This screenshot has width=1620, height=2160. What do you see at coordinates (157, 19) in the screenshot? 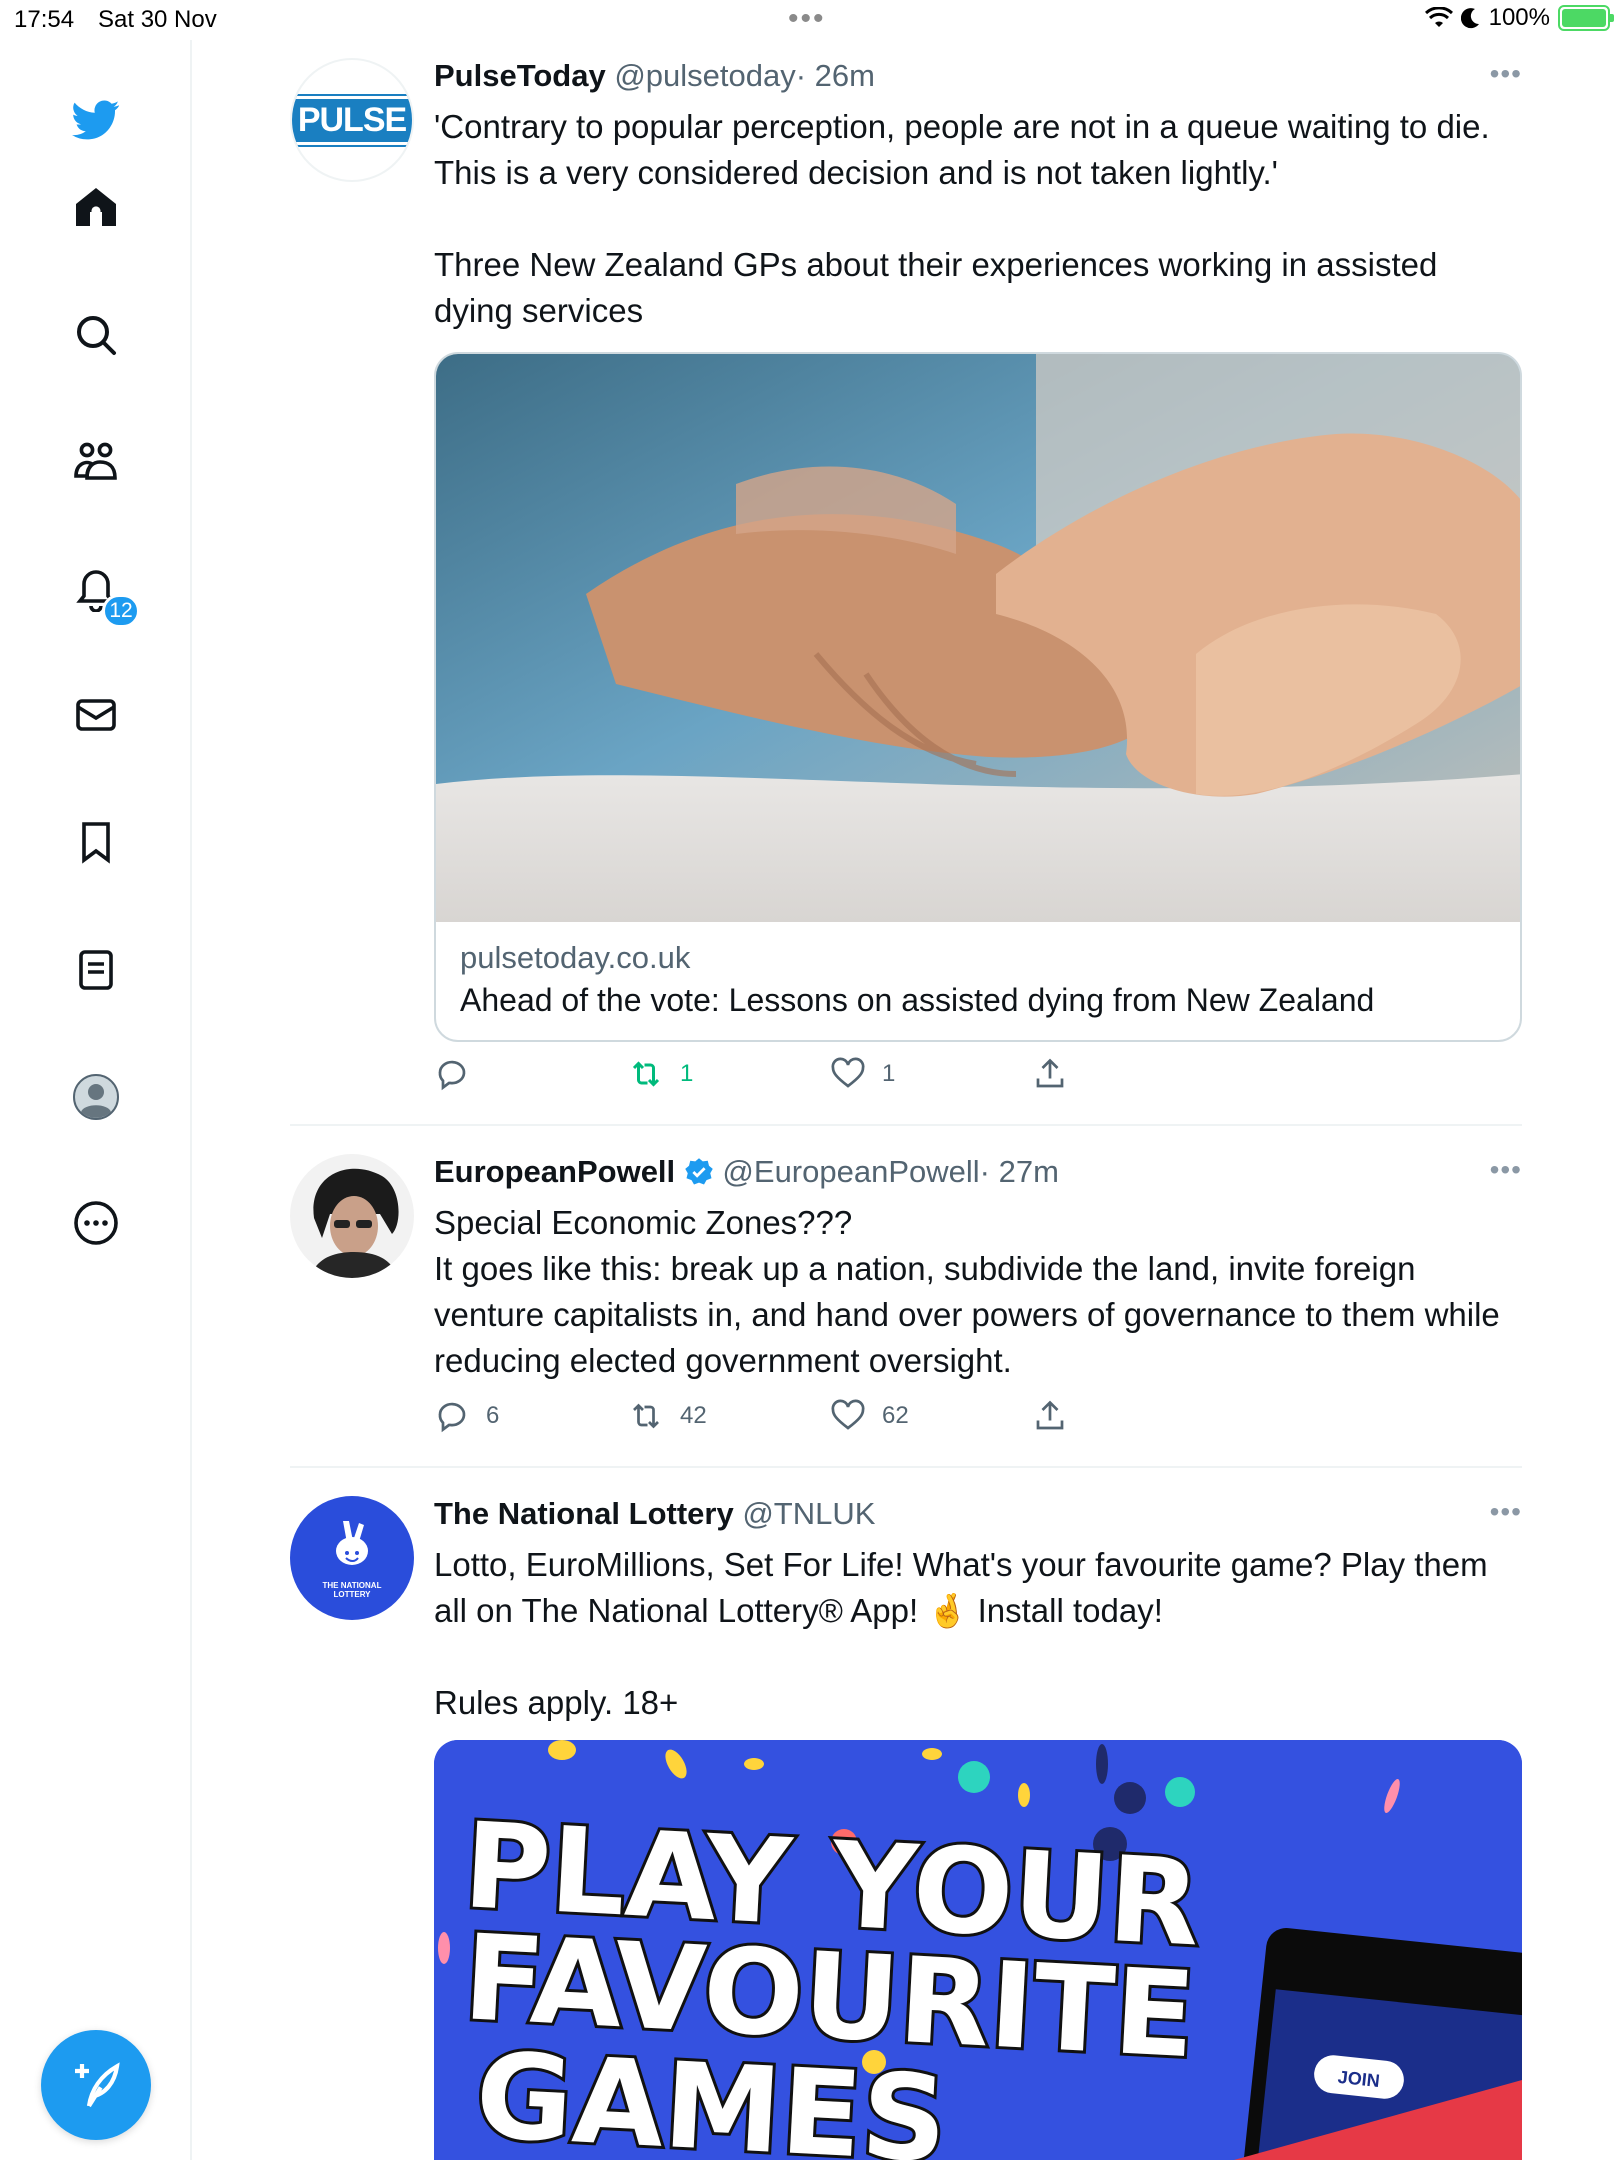
I see `status-date: Sat 30 Nov` at bounding box center [157, 19].